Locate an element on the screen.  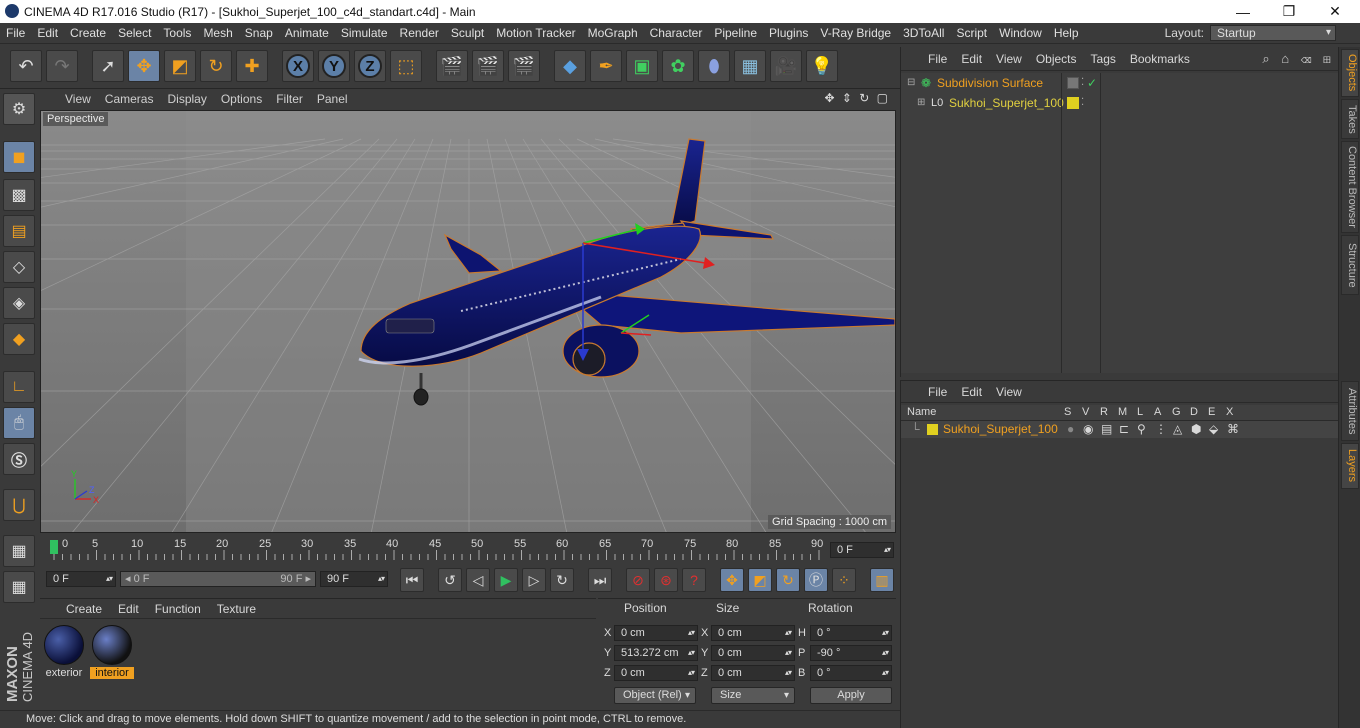
layout-dropdown: Startup is located at coordinates (1273, 33).